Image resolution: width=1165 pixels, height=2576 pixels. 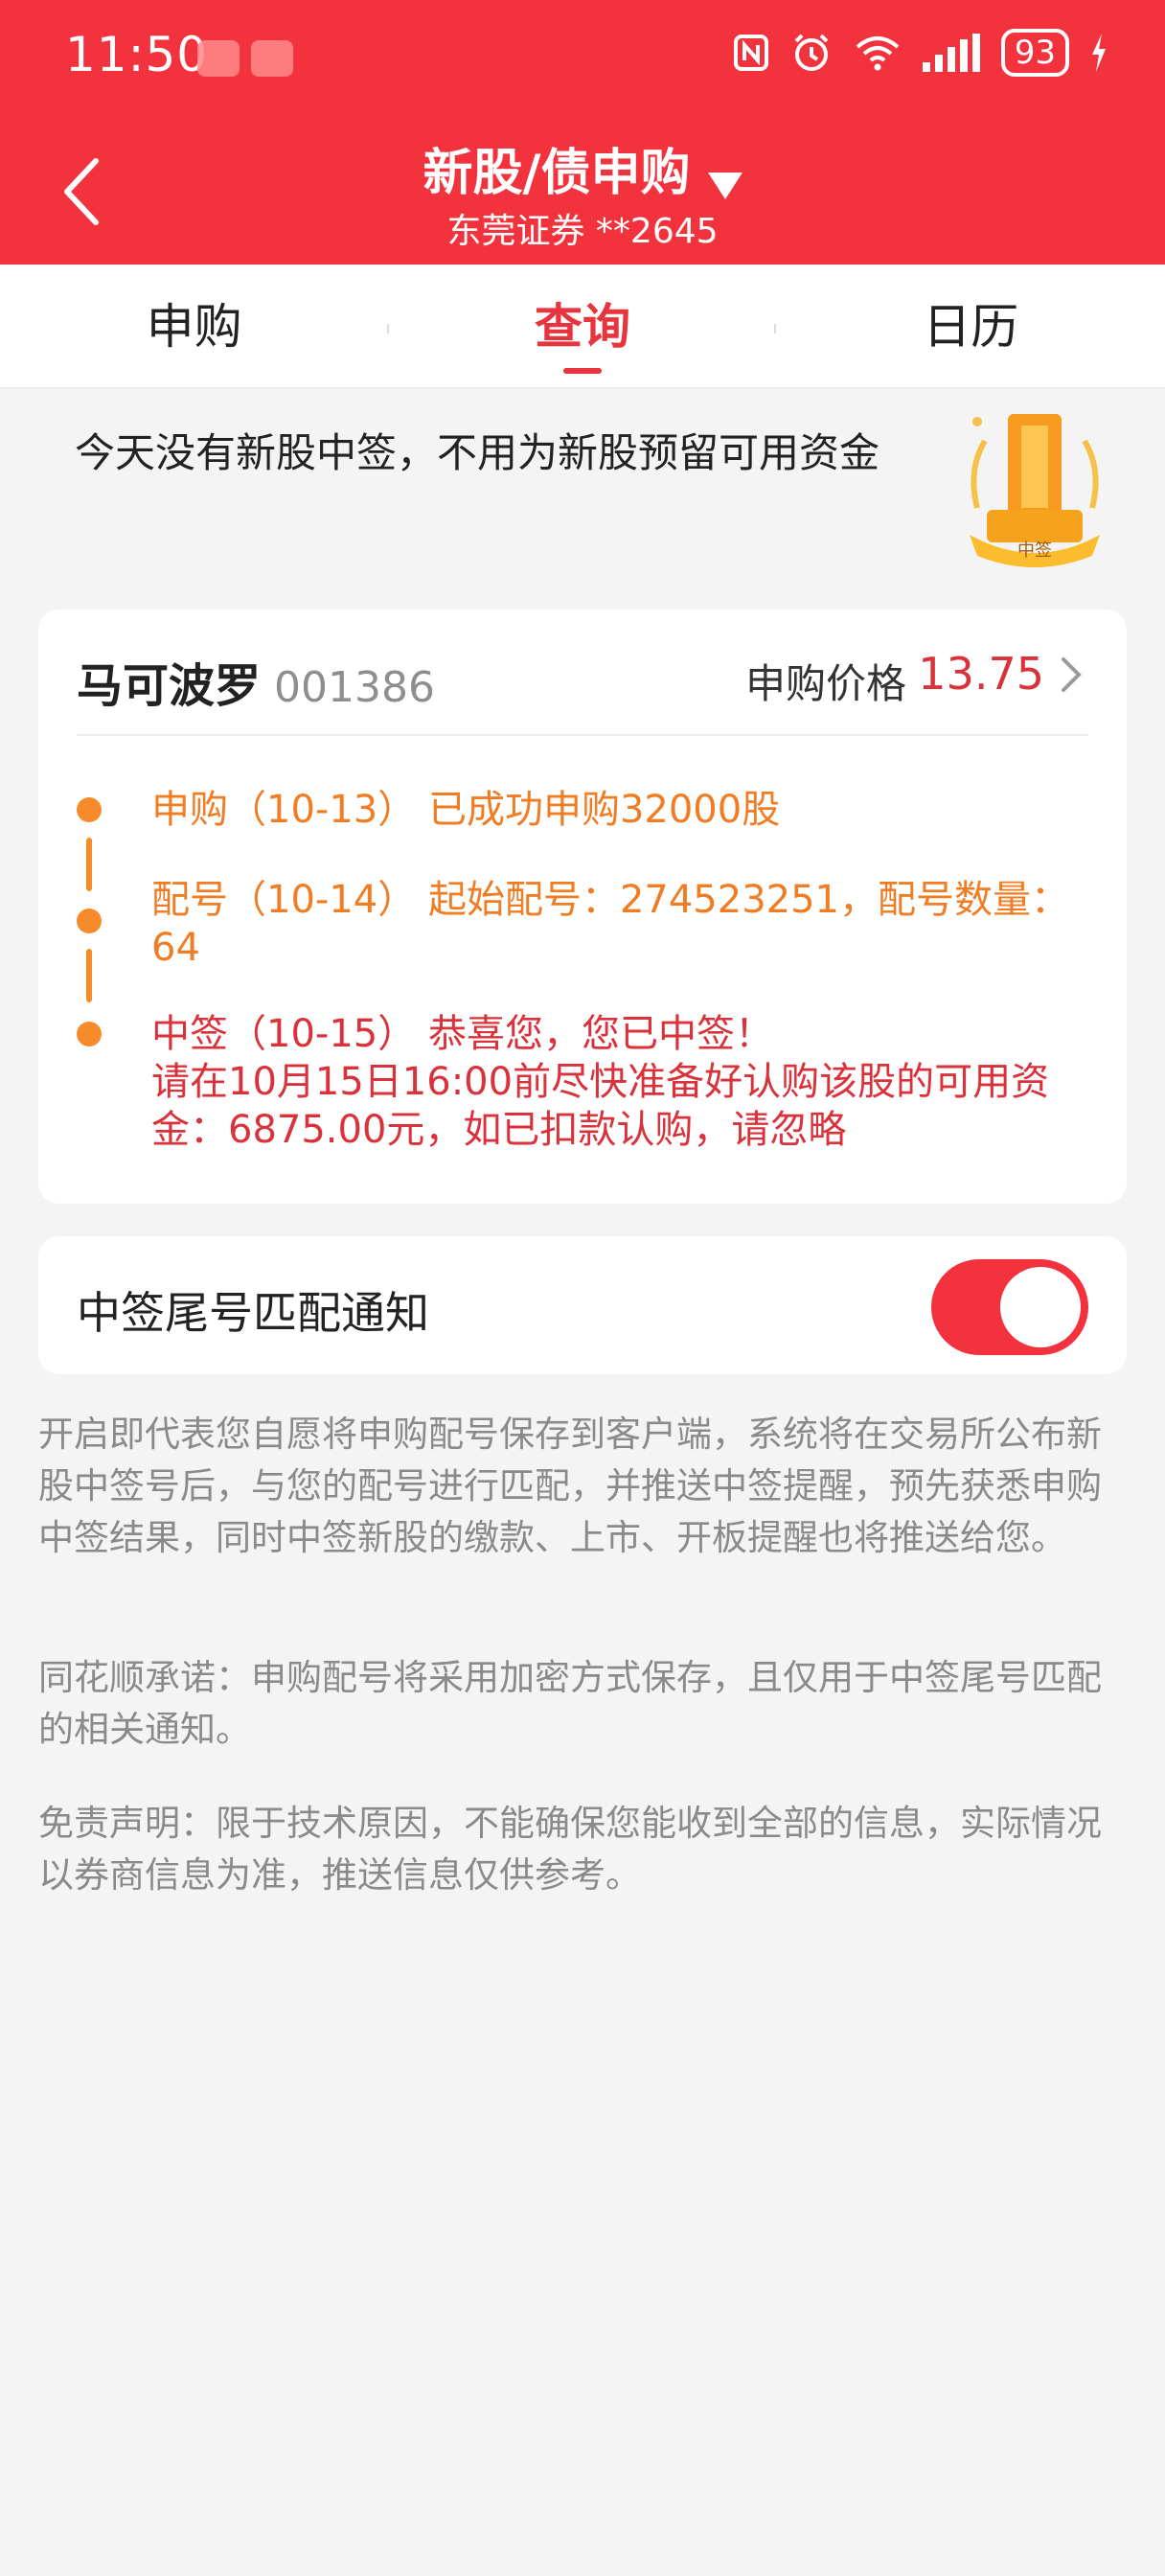 What do you see at coordinates (462, 1034) in the screenshot?
I see `timeline-won: 中签（10-15） 恭喜您，您已中签！` at bounding box center [462, 1034].